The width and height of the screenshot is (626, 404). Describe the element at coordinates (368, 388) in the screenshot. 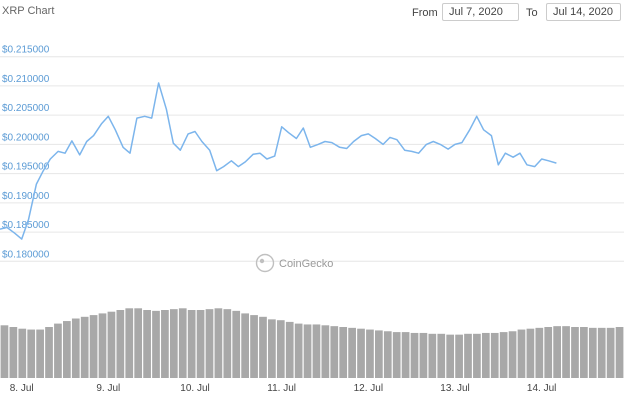

I see `x-tick-label: 12. Jul` at that location.